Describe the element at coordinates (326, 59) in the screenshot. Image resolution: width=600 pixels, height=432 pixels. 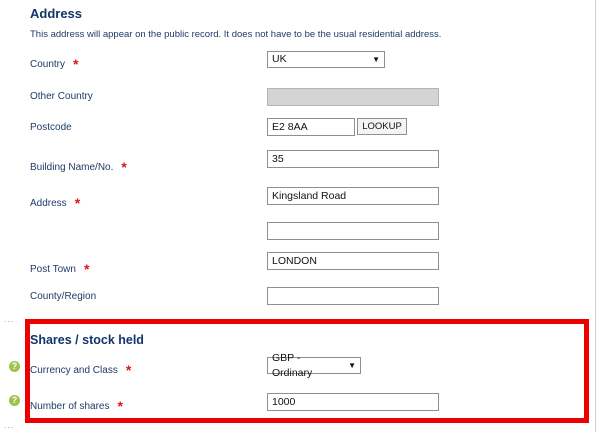
I see `country-select: UK ▼` at that location.